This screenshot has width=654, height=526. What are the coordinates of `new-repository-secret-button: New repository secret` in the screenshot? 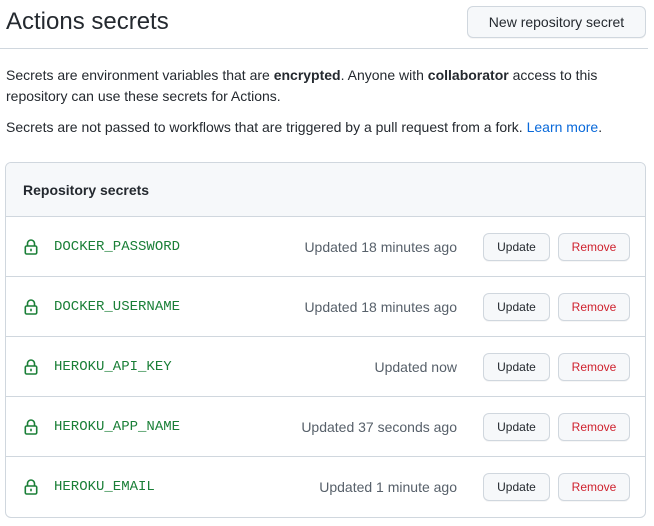 It's located at (556, 22).